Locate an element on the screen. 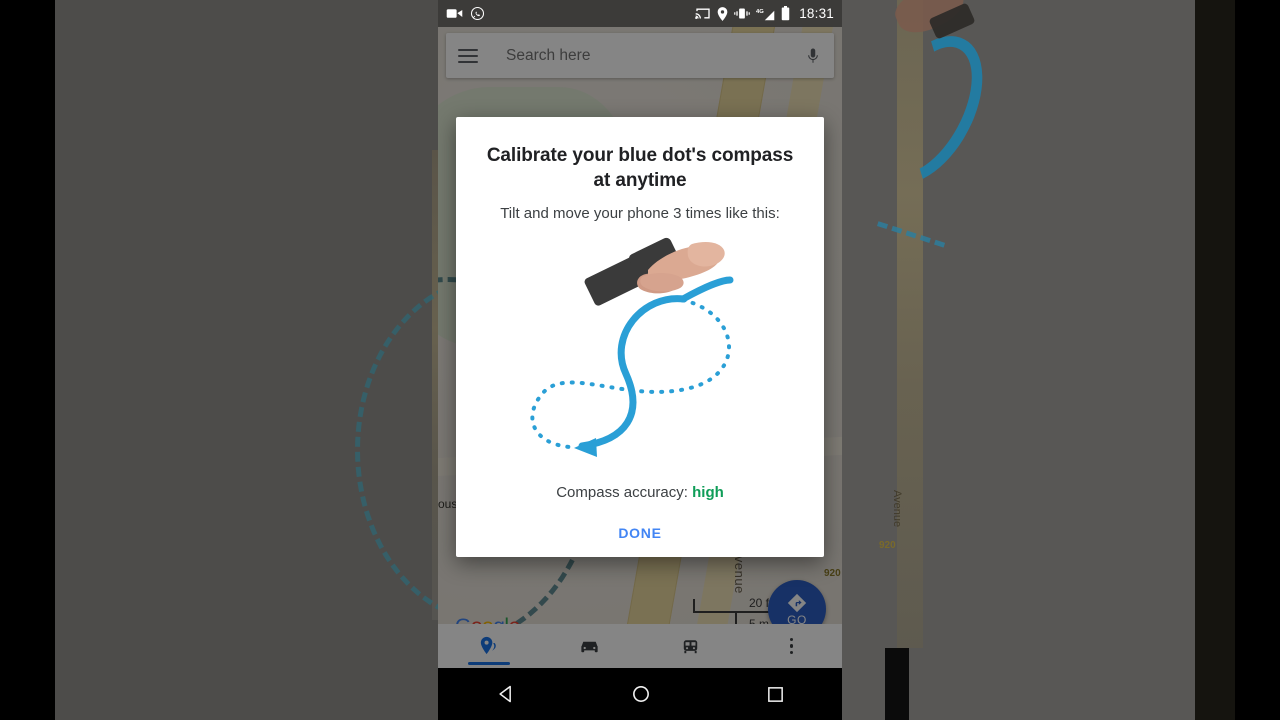 This screenshot has height=720, width=1280. google-watermark: Google is located at coordinates (487, 619).